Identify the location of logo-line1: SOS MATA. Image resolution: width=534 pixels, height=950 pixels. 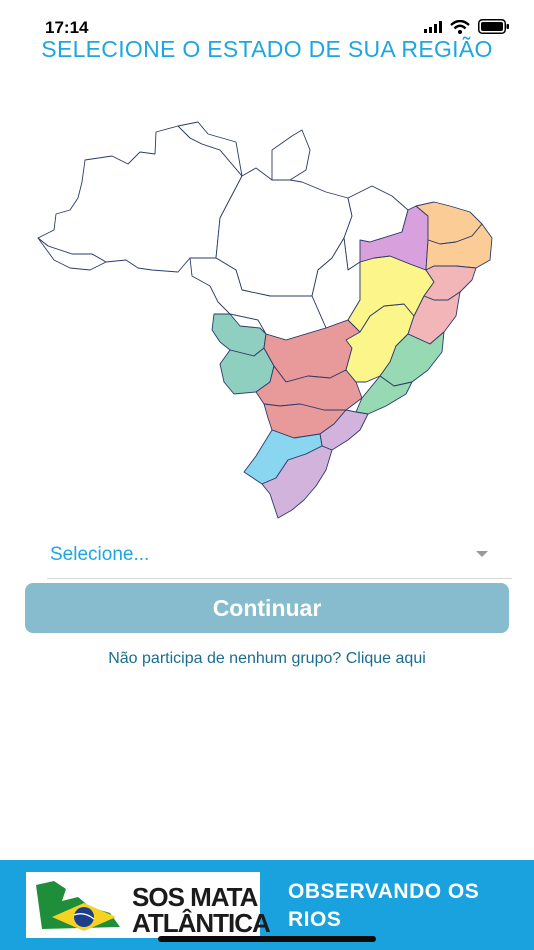
(195, 897).